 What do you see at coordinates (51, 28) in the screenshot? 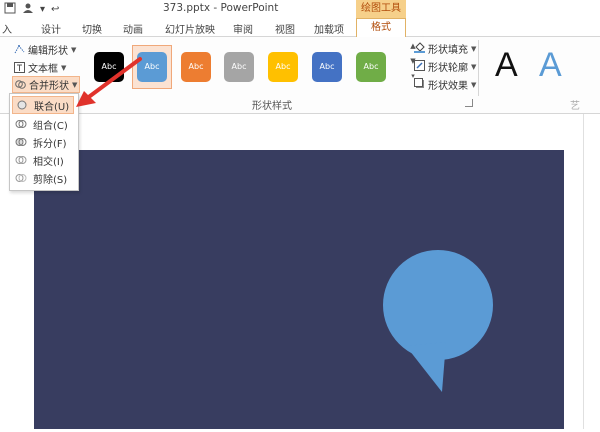
I see `tab-design: 设计` at bounding box center [51, 28].